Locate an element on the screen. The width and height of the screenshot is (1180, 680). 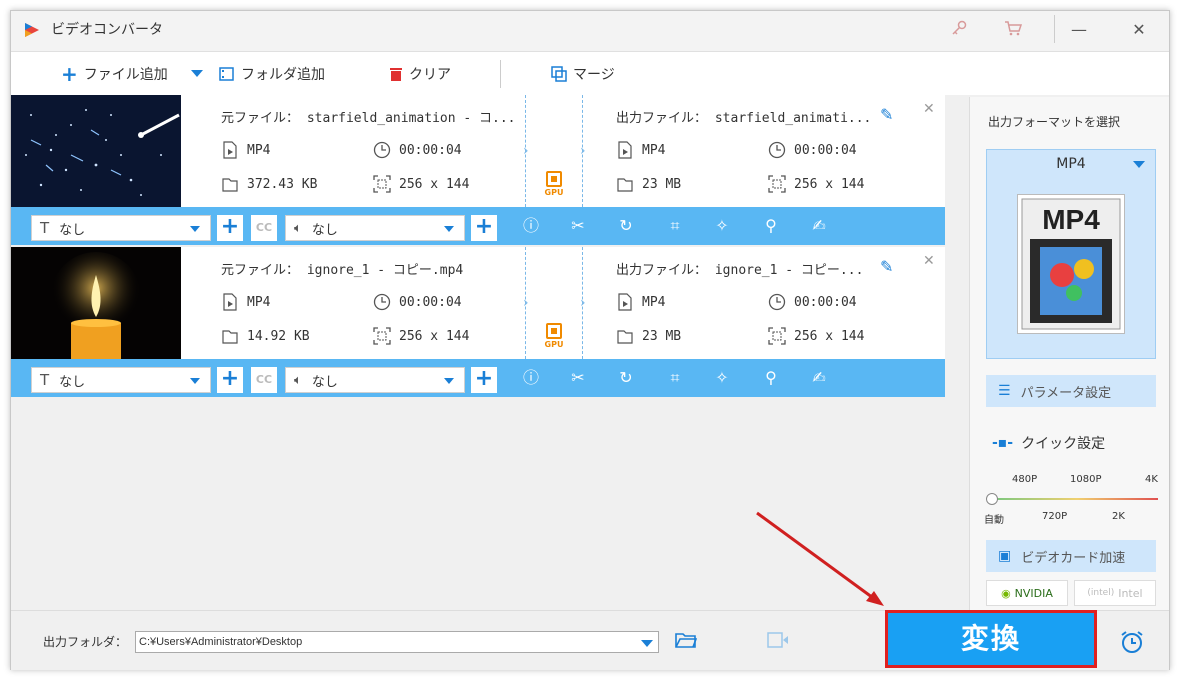
video-thumbnail is located at coordinates (96, 151).